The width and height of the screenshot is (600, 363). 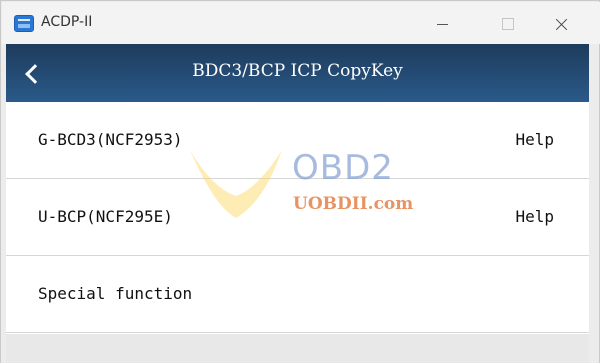 I want to click on list-item-label: U-BCP(NCF295E), so click(x=105, y=216).